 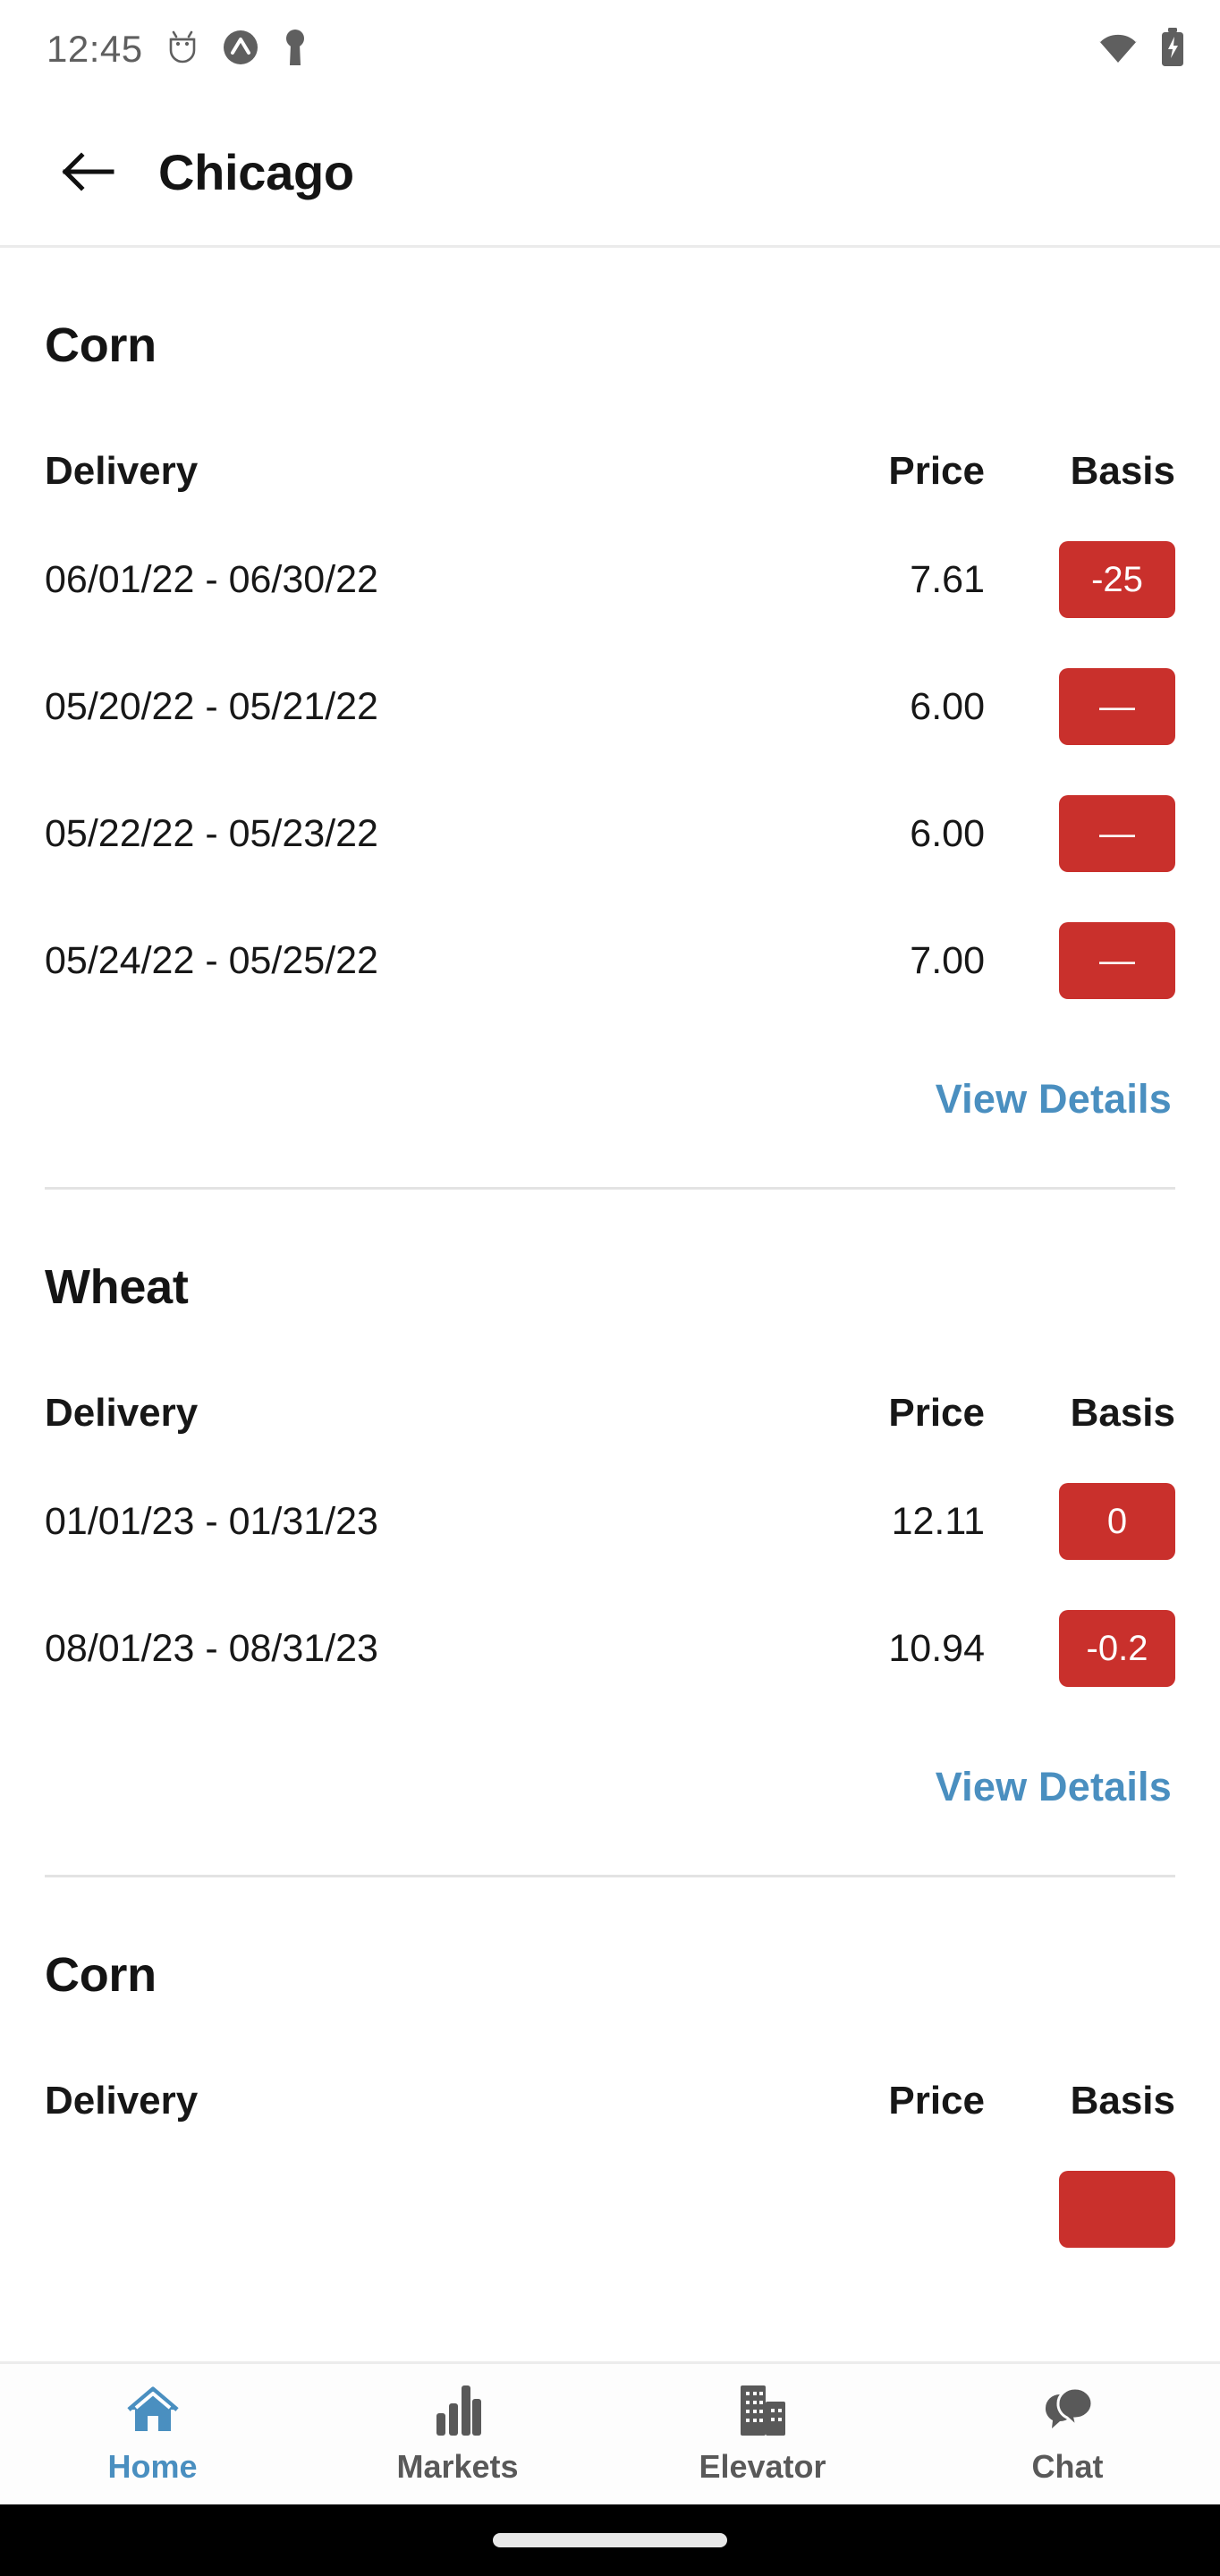 I want to click on cell-price: 12.11, so click(x=938, y=1521).